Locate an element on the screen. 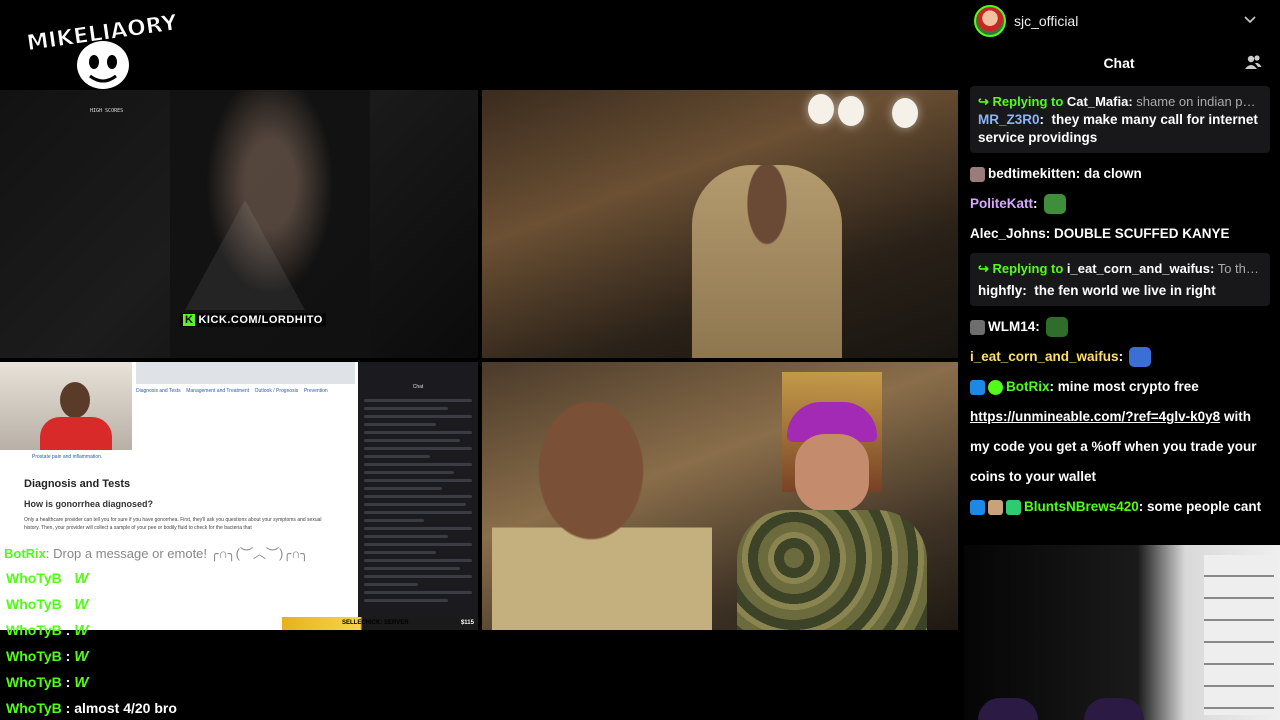 The image size is (1280, 720). article-bullet: Prostate pain and inflammation. is located at coordinates (67, 457).